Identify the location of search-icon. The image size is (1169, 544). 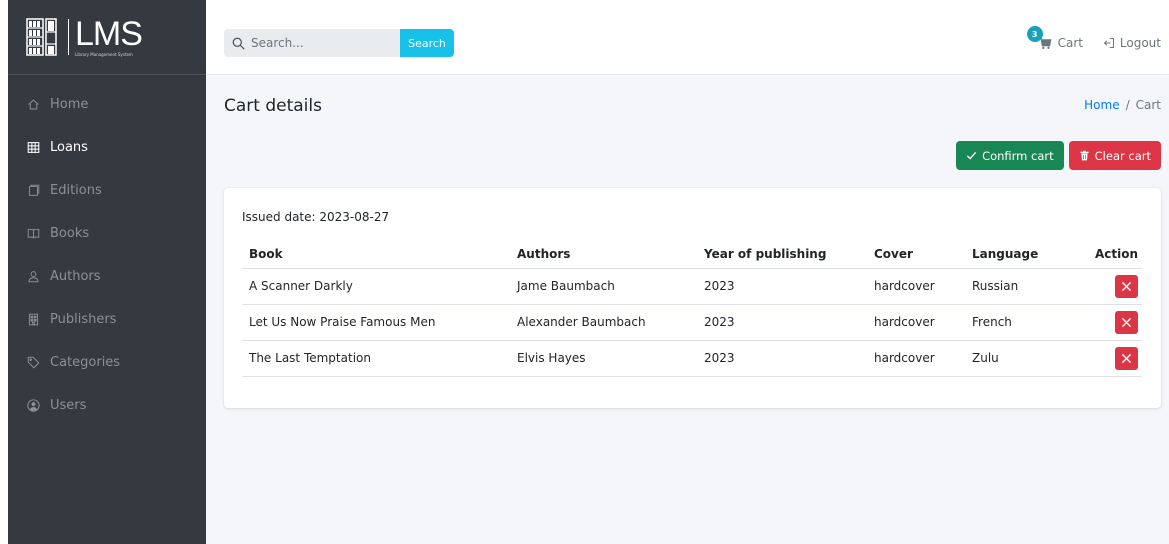
(238, 43).